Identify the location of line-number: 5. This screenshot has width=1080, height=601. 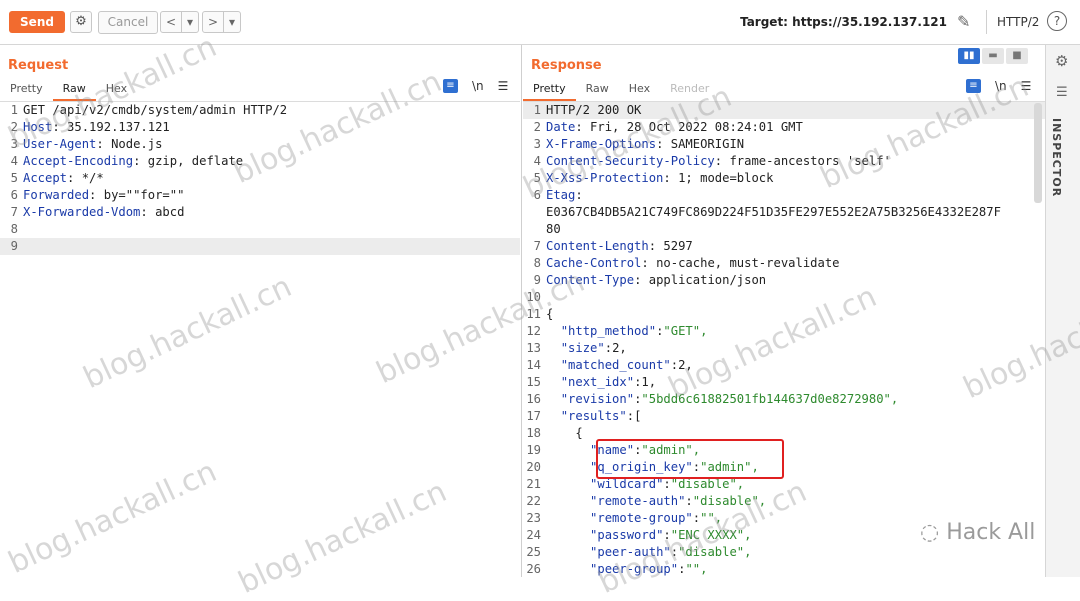
(14, 178).